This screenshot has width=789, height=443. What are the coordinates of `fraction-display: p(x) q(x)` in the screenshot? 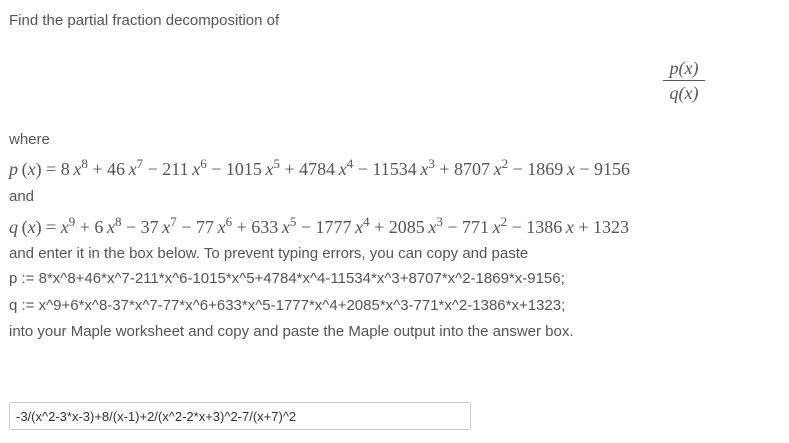 It's located at (684, 81).